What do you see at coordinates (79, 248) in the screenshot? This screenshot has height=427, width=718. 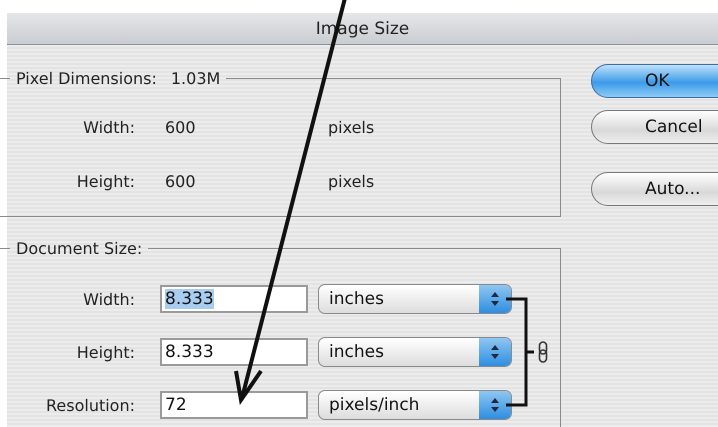 I see `group-label: Document Size:` at bounding box center [79, 248].